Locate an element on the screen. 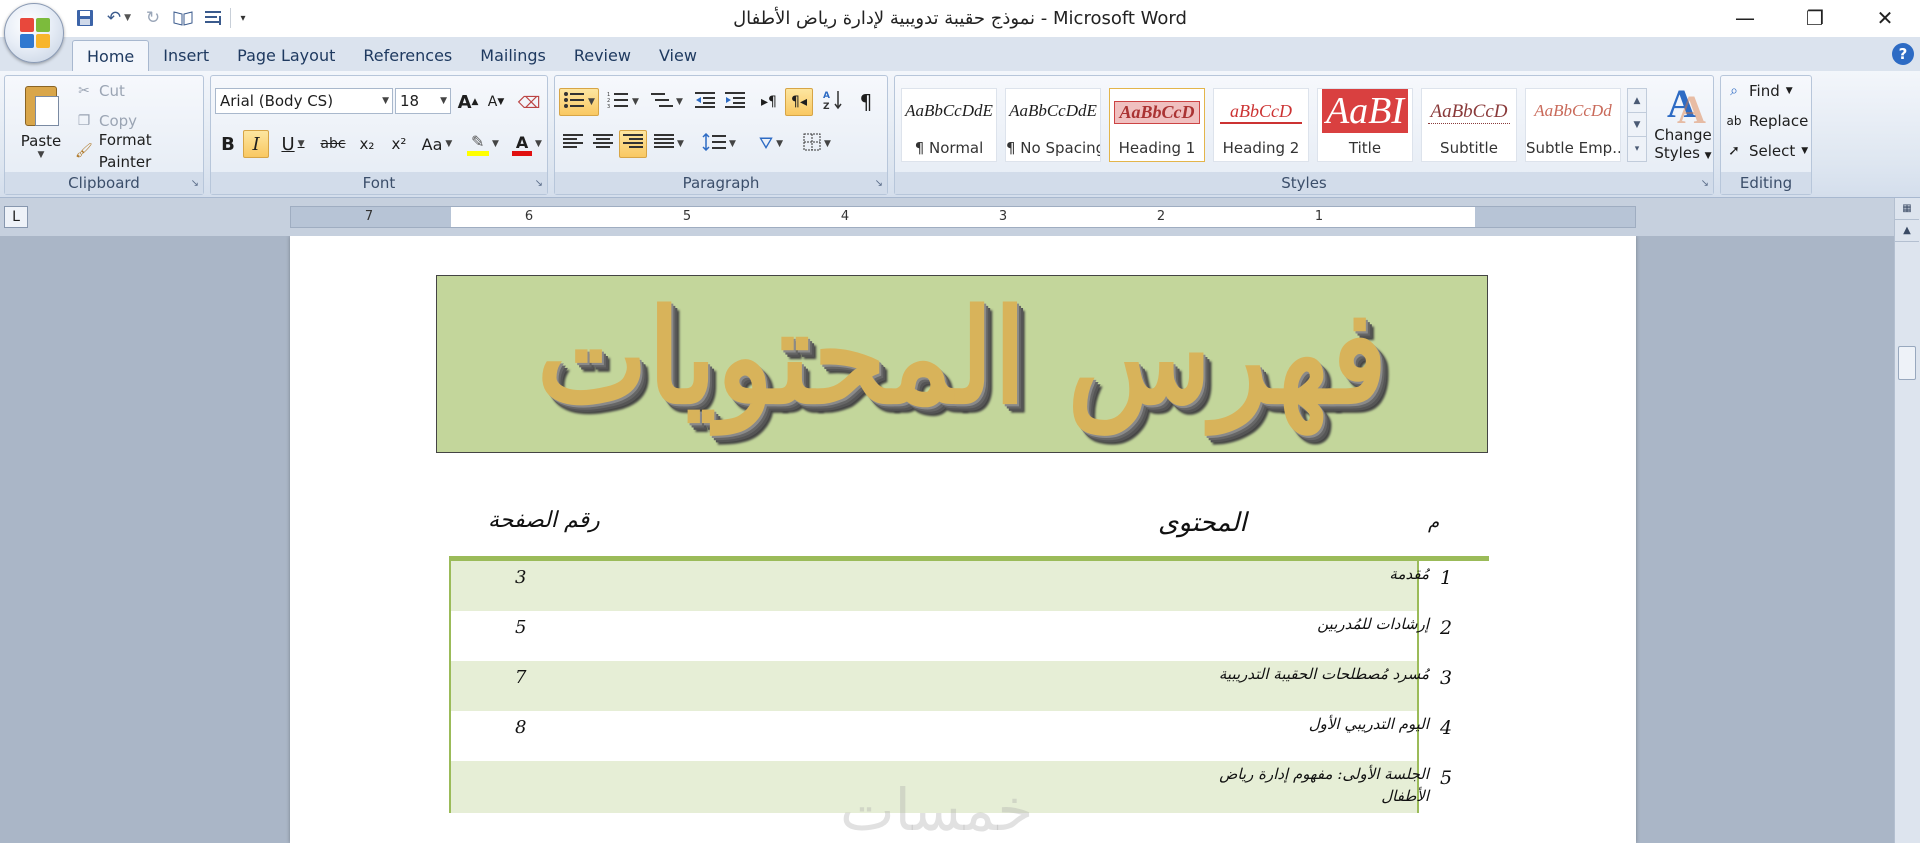  font-dialog-launcher-icon: ↘ is located at coordinates (539, 183).